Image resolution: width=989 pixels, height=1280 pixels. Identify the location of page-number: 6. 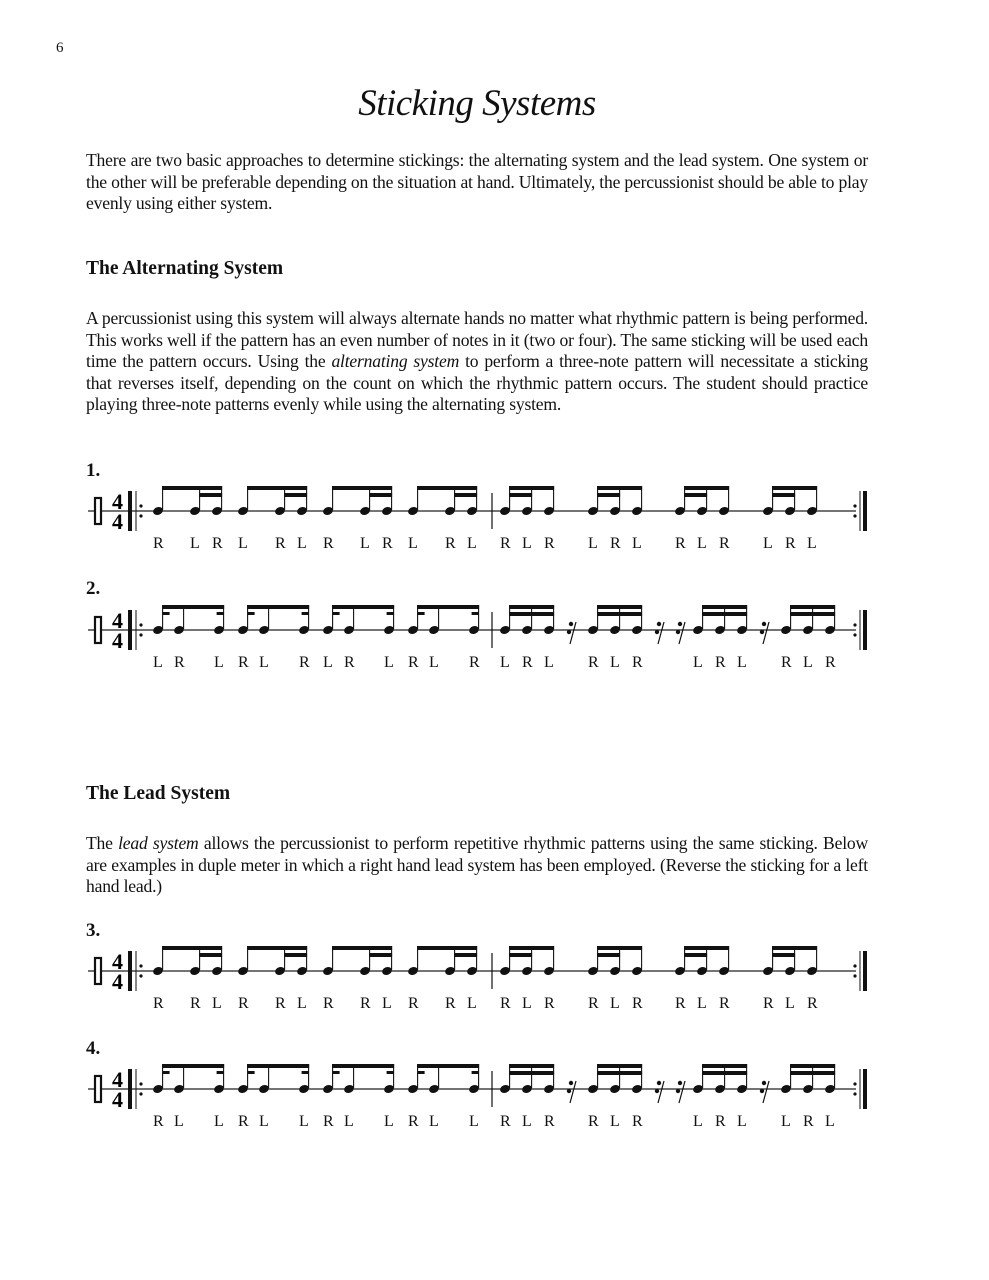
(60, 48).